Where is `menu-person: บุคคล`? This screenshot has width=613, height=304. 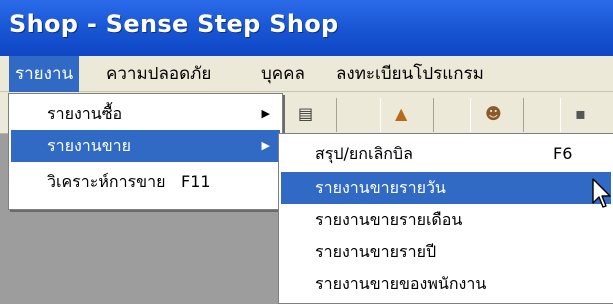 menu-person: บุคคล is located at coordinates (283, 74).